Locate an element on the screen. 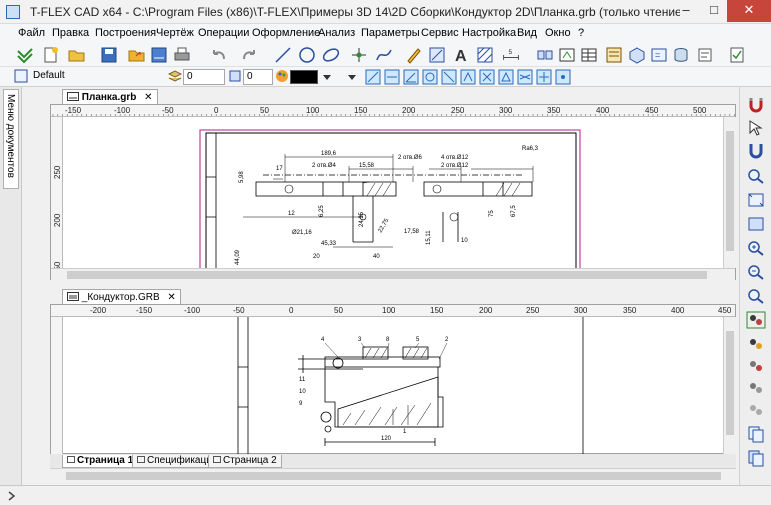  doc1-horizontal-scrollbar is located at coordinates (393, 274).